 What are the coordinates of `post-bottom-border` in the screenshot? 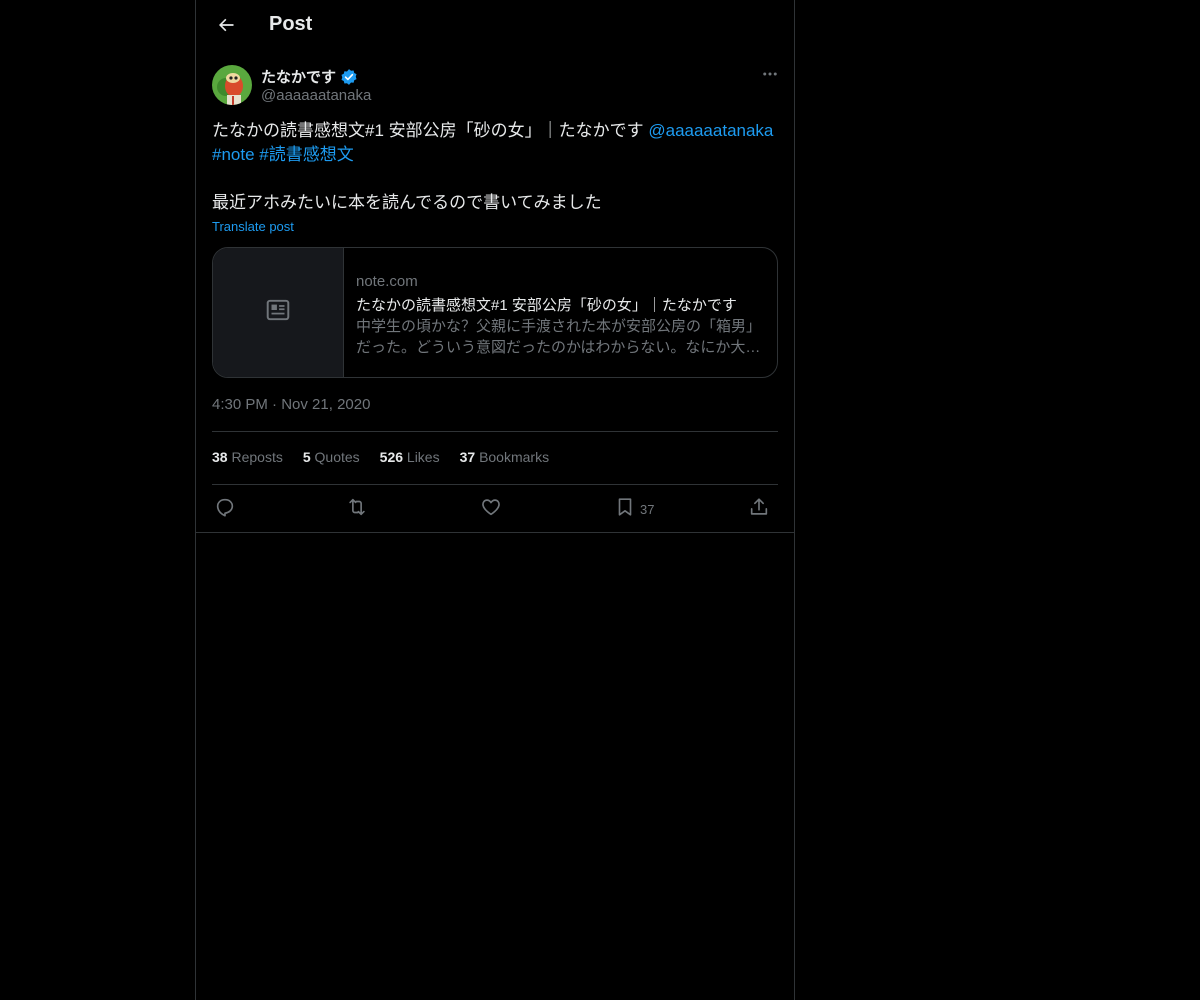 It's located at (495, 532).